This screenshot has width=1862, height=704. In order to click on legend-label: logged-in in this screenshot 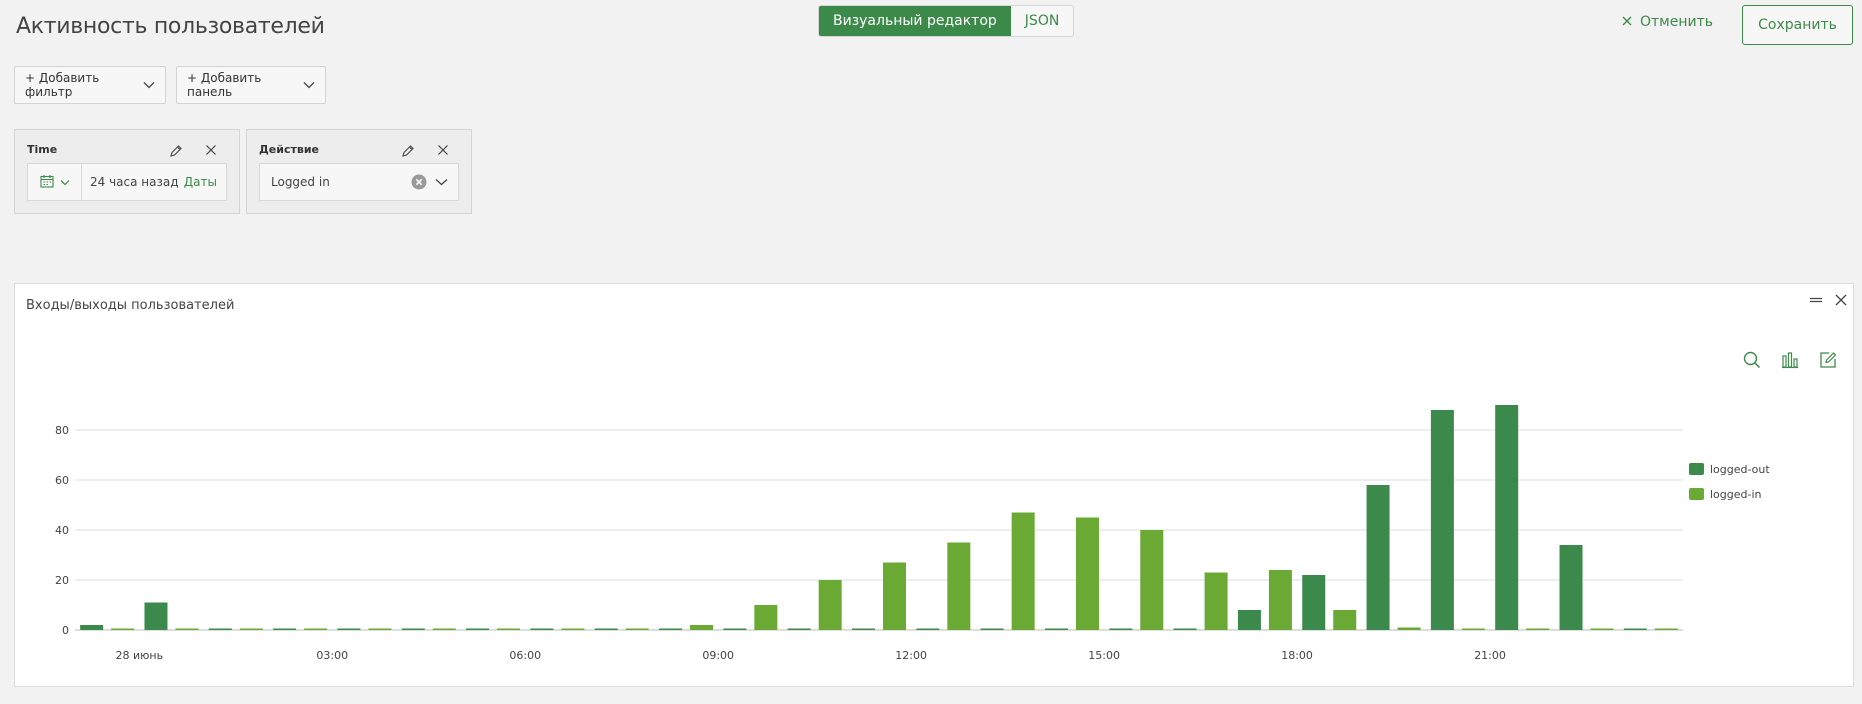, I will do `click(1736, 494)`.